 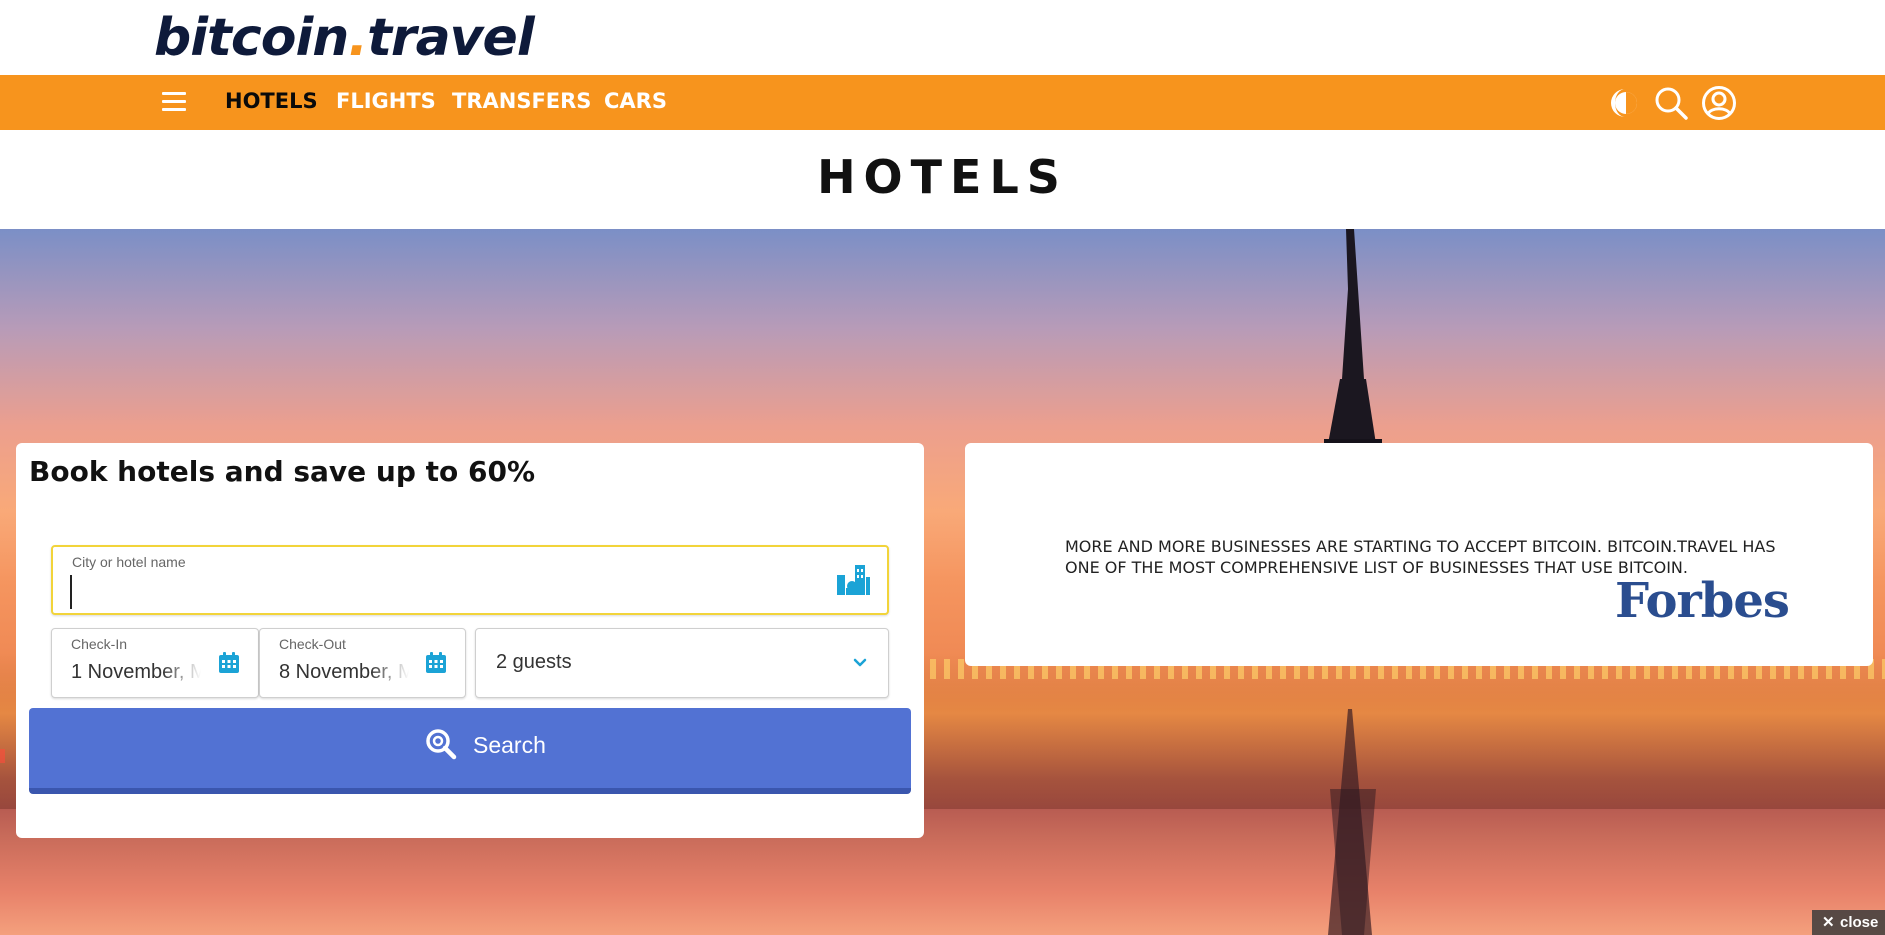 I want to click on search-magnifier-icon, so click(x=441, y=744).